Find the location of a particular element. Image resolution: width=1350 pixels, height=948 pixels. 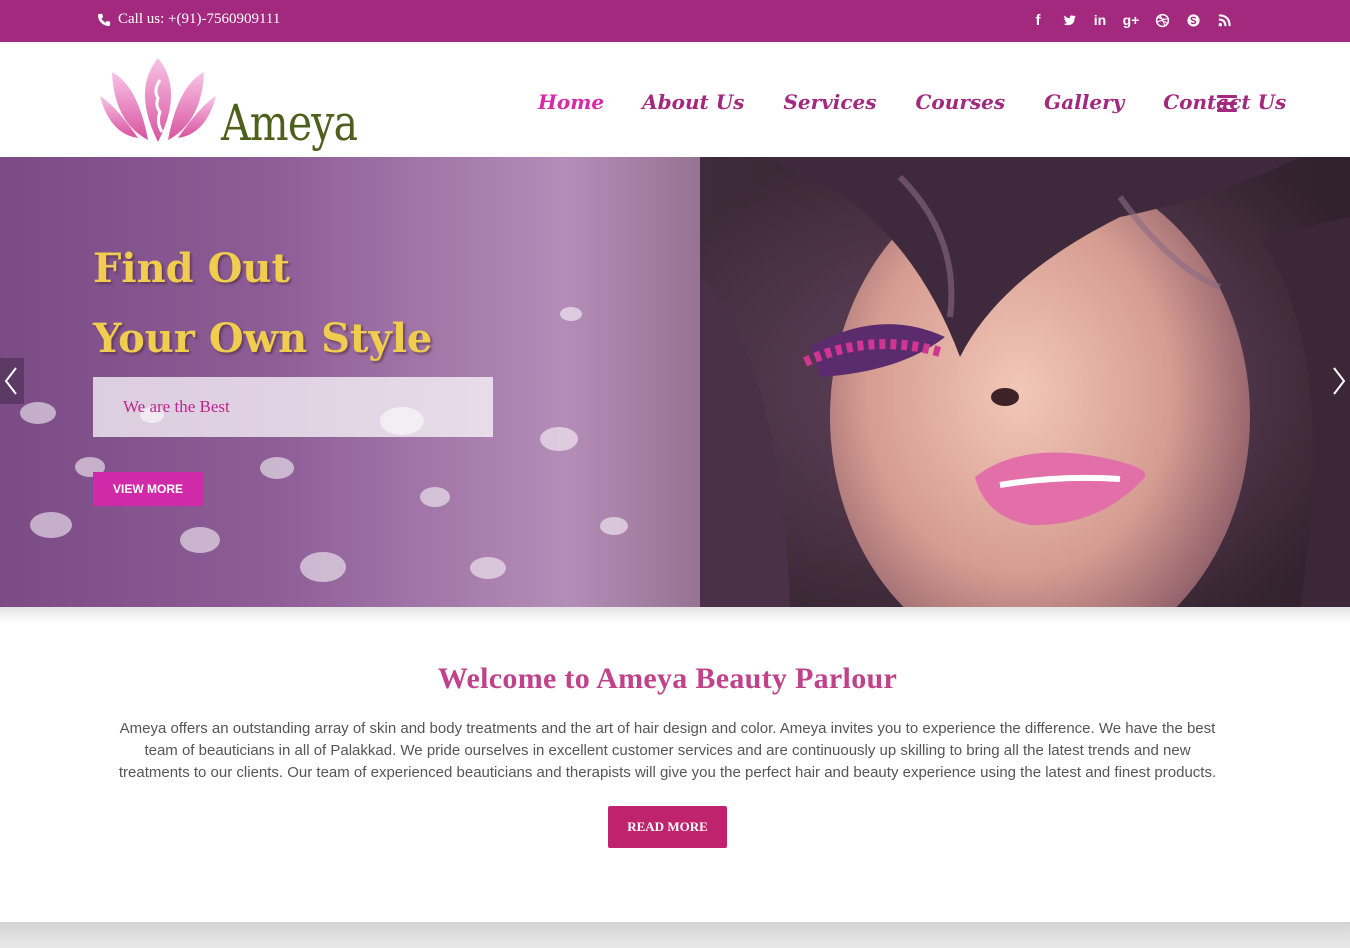

hero-heading-line1: Find Out is located at coordinates (191, 268).